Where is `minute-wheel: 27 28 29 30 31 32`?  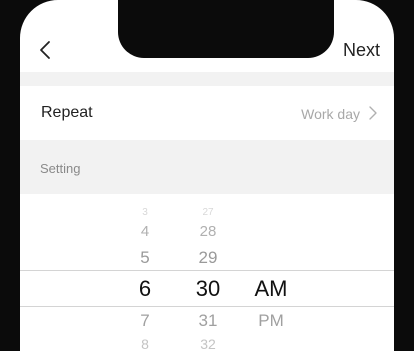 minute-wheel: 27 28 29 30 31 32 is located at coordinates (208, 272).